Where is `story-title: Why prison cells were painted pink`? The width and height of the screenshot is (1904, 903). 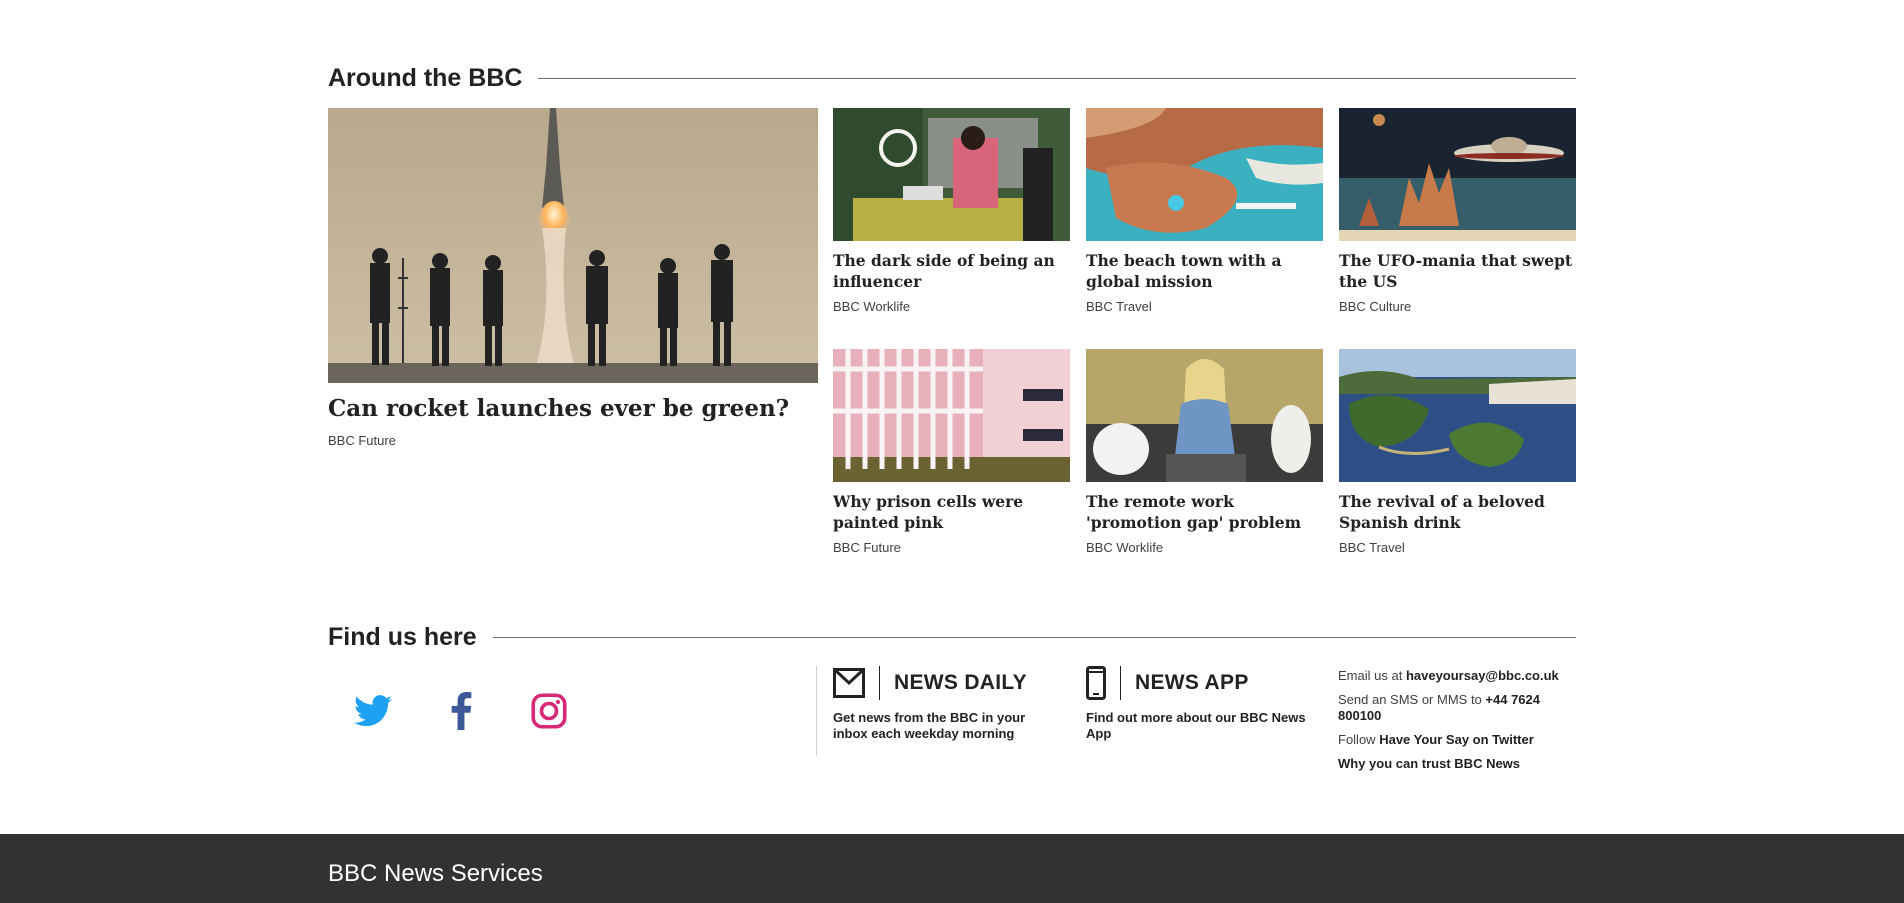 story-title: Why prison cells were painted pink is located at coordinates (951, 512).